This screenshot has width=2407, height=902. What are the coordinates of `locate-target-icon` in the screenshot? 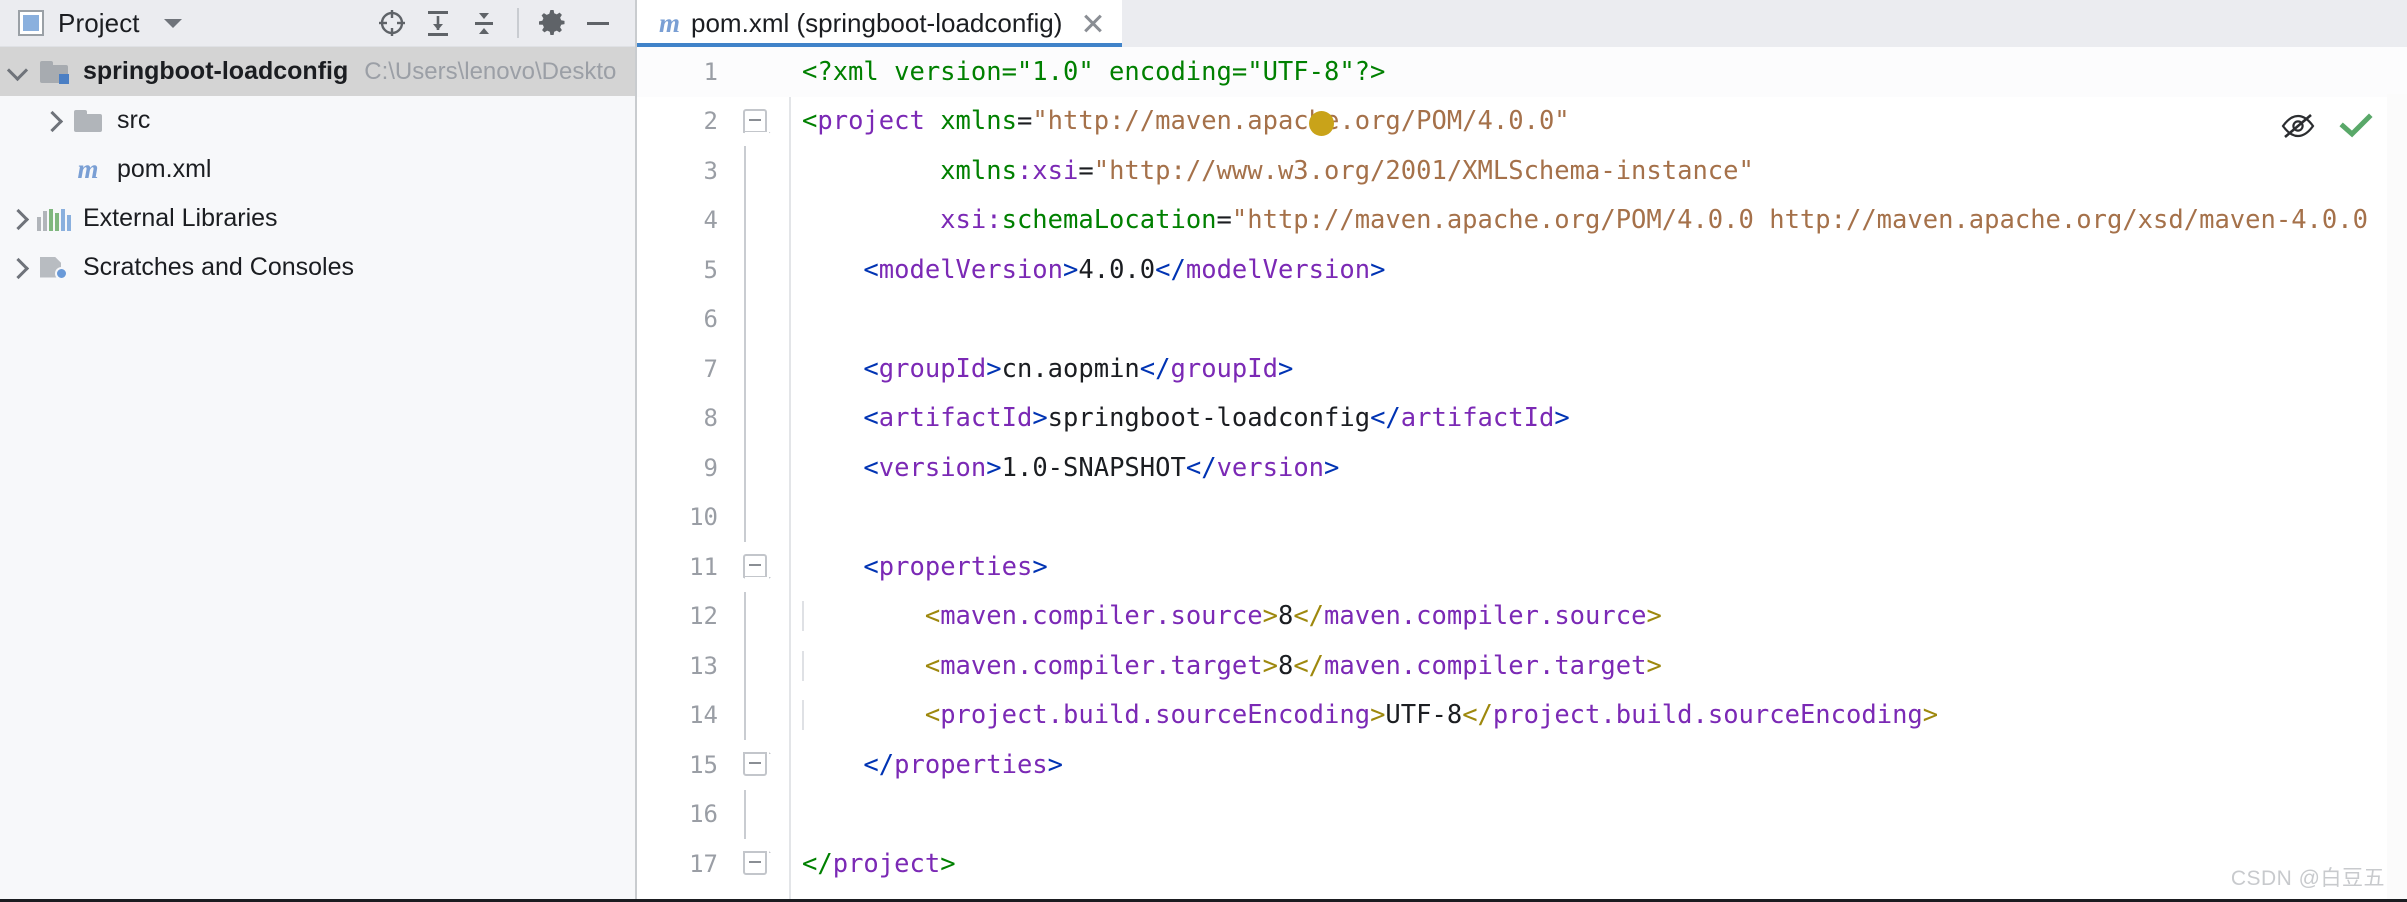 It's located at (392, 23).